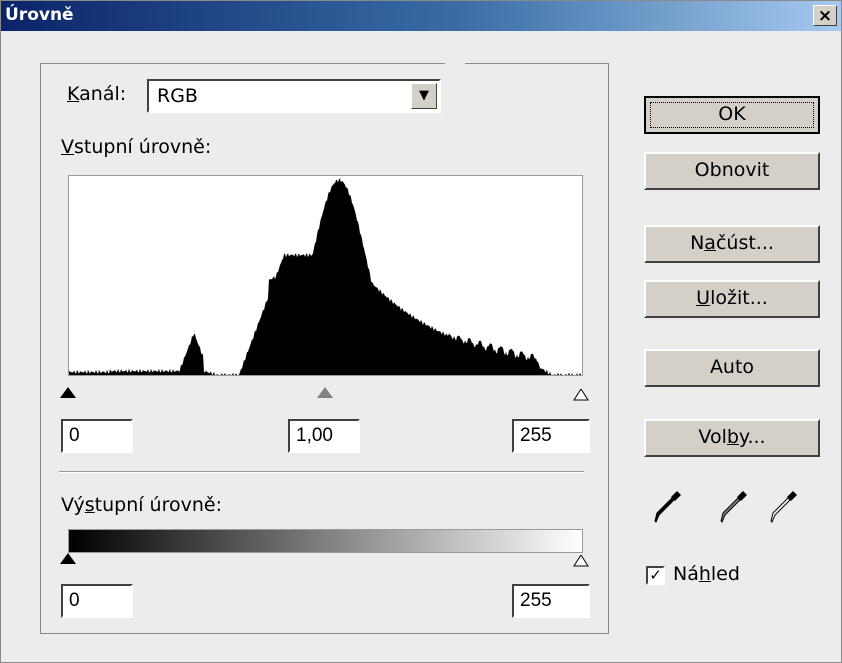 The width and height of the screenshot is (842, 663). Describe the element at coordinates (551, 436) in the screenshot. I see `input-white-field` at that location.